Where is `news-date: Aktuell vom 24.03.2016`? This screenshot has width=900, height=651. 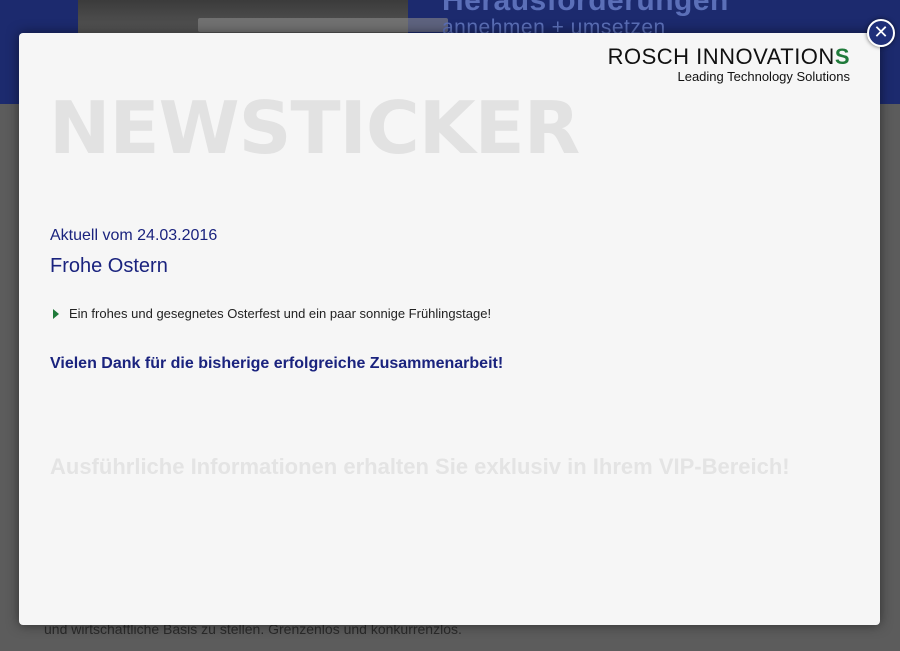
news-date: Aktuell vom 24.03.2016 is located at coordinates (134, 235).